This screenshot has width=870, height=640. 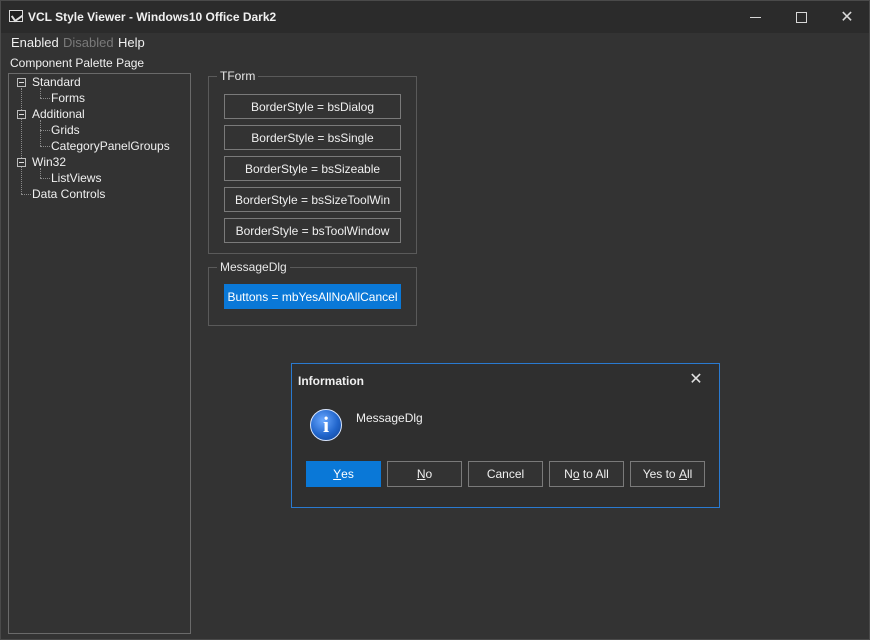 I want to click on tree-item-grids: Grids, so click(x=65, y=131).